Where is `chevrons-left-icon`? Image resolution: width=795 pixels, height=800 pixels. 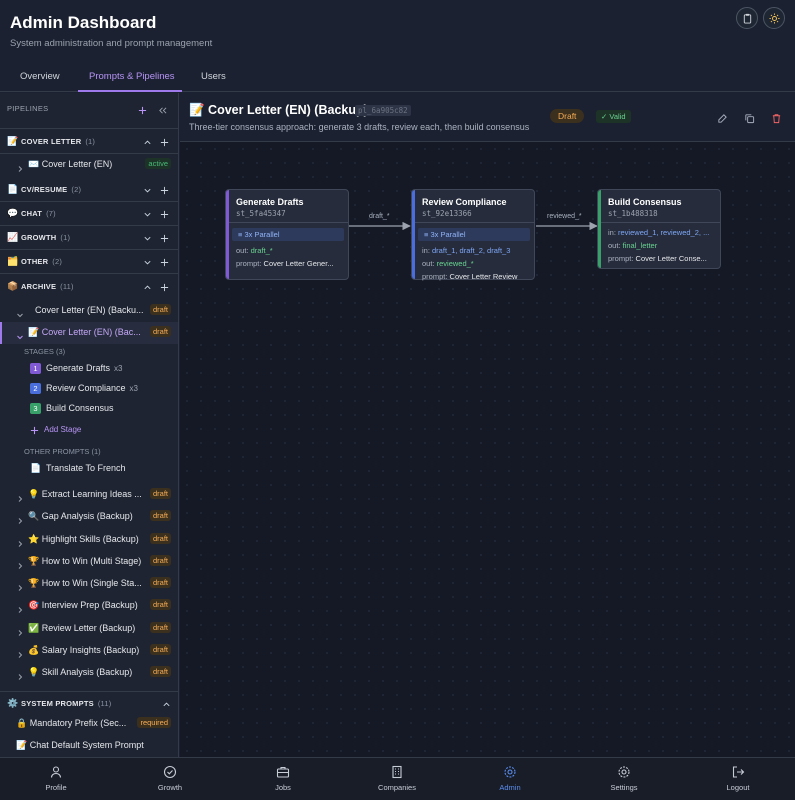 chevrons-left-icon is located at coordinates (162, 110).